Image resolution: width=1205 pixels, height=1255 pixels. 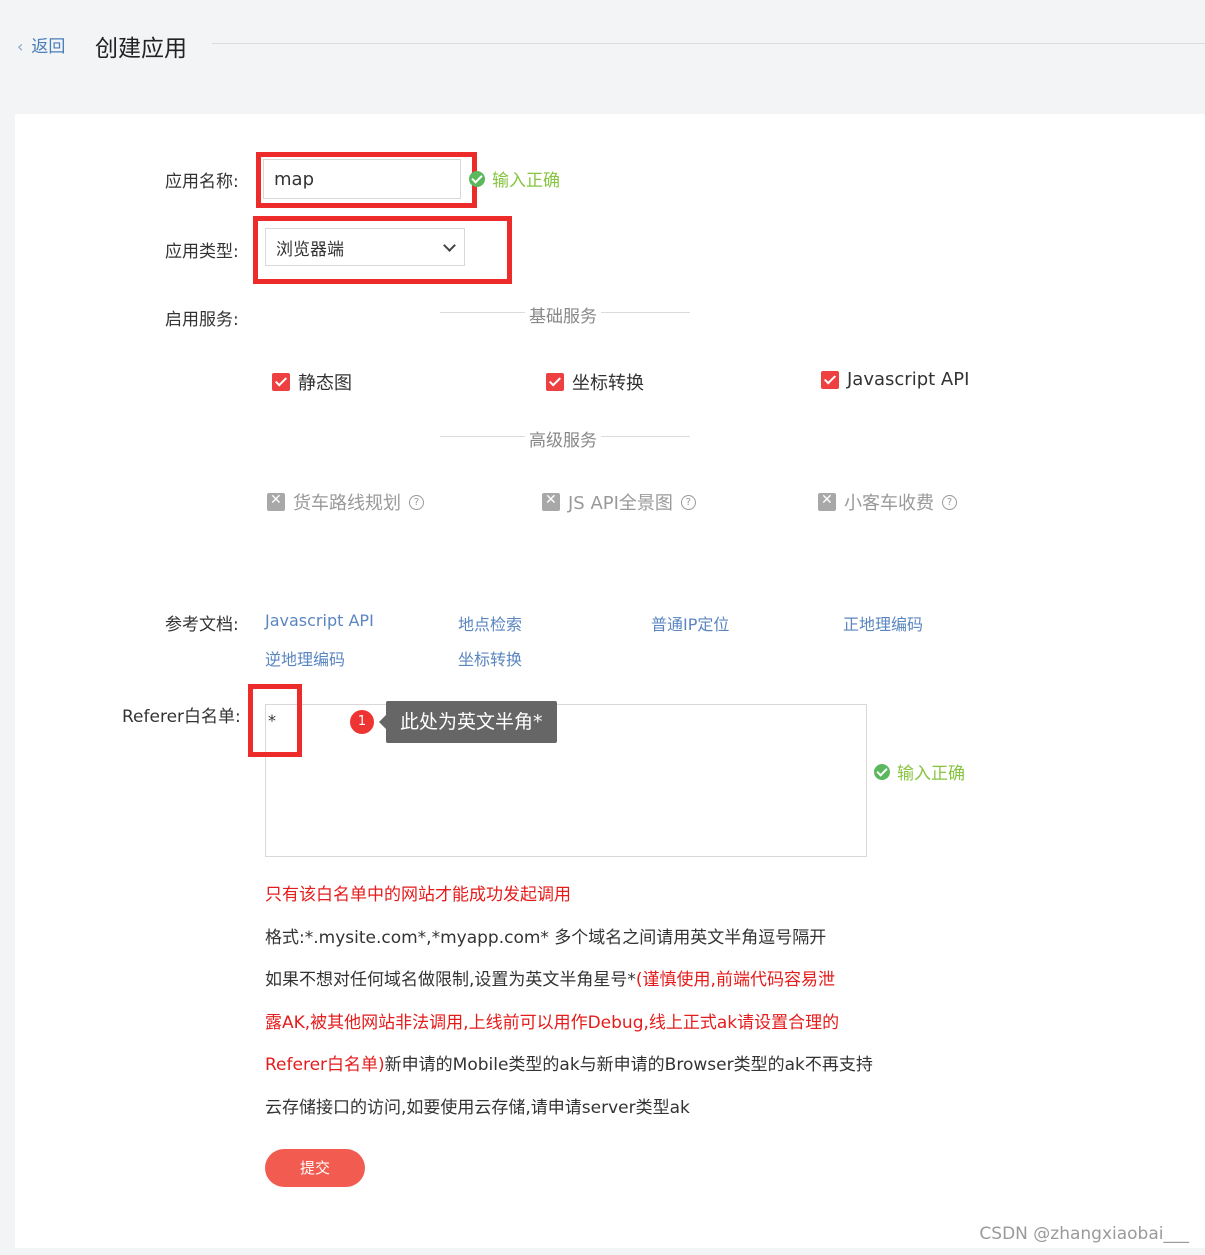 I want to click on chevron-left-icon: ‹, so click(x=20, y=46).